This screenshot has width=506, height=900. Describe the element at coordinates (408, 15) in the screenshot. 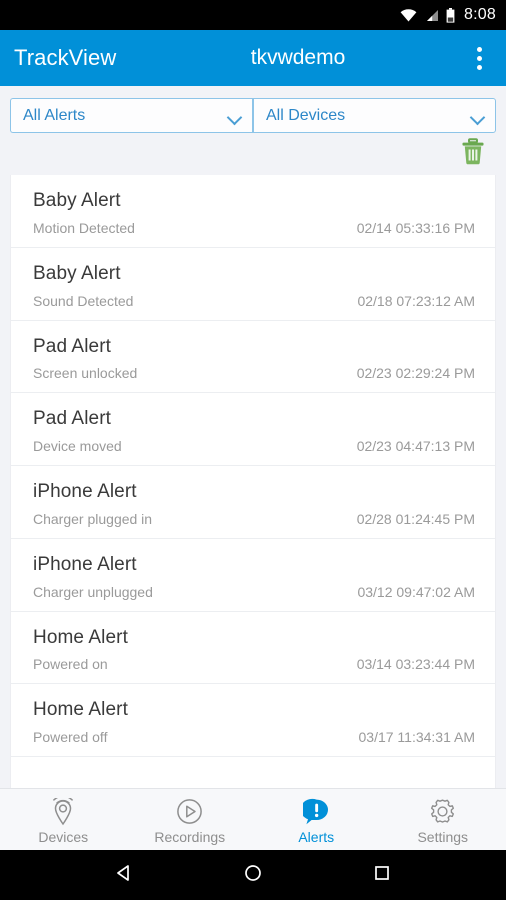

I see `wifi-icon` at that location.